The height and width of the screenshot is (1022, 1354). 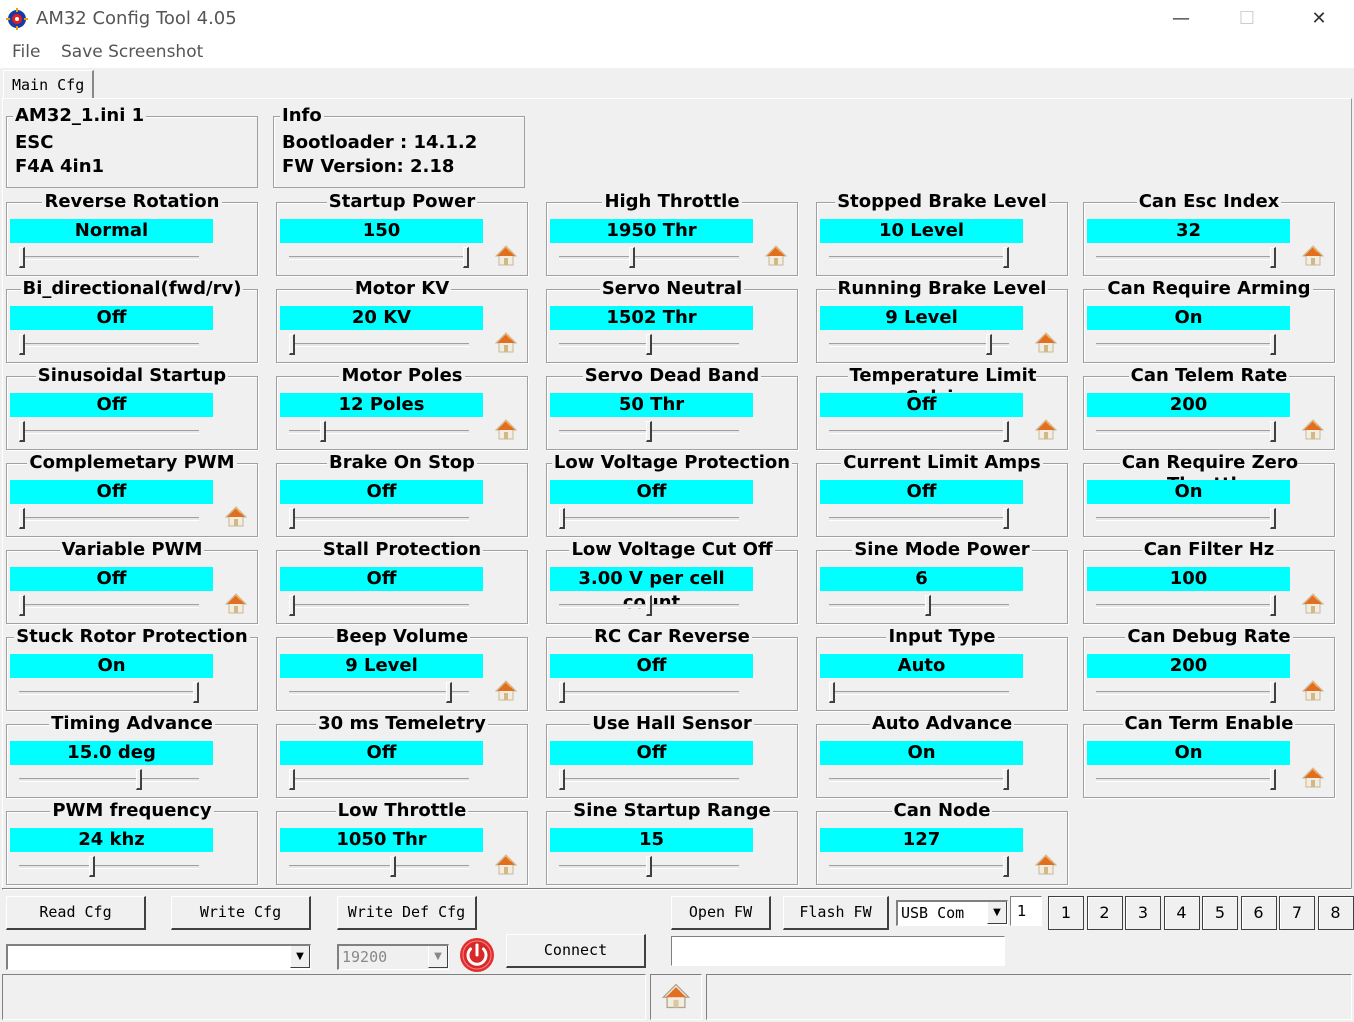 I want to click on connect-button: Connect, so click(x=576, y=951).